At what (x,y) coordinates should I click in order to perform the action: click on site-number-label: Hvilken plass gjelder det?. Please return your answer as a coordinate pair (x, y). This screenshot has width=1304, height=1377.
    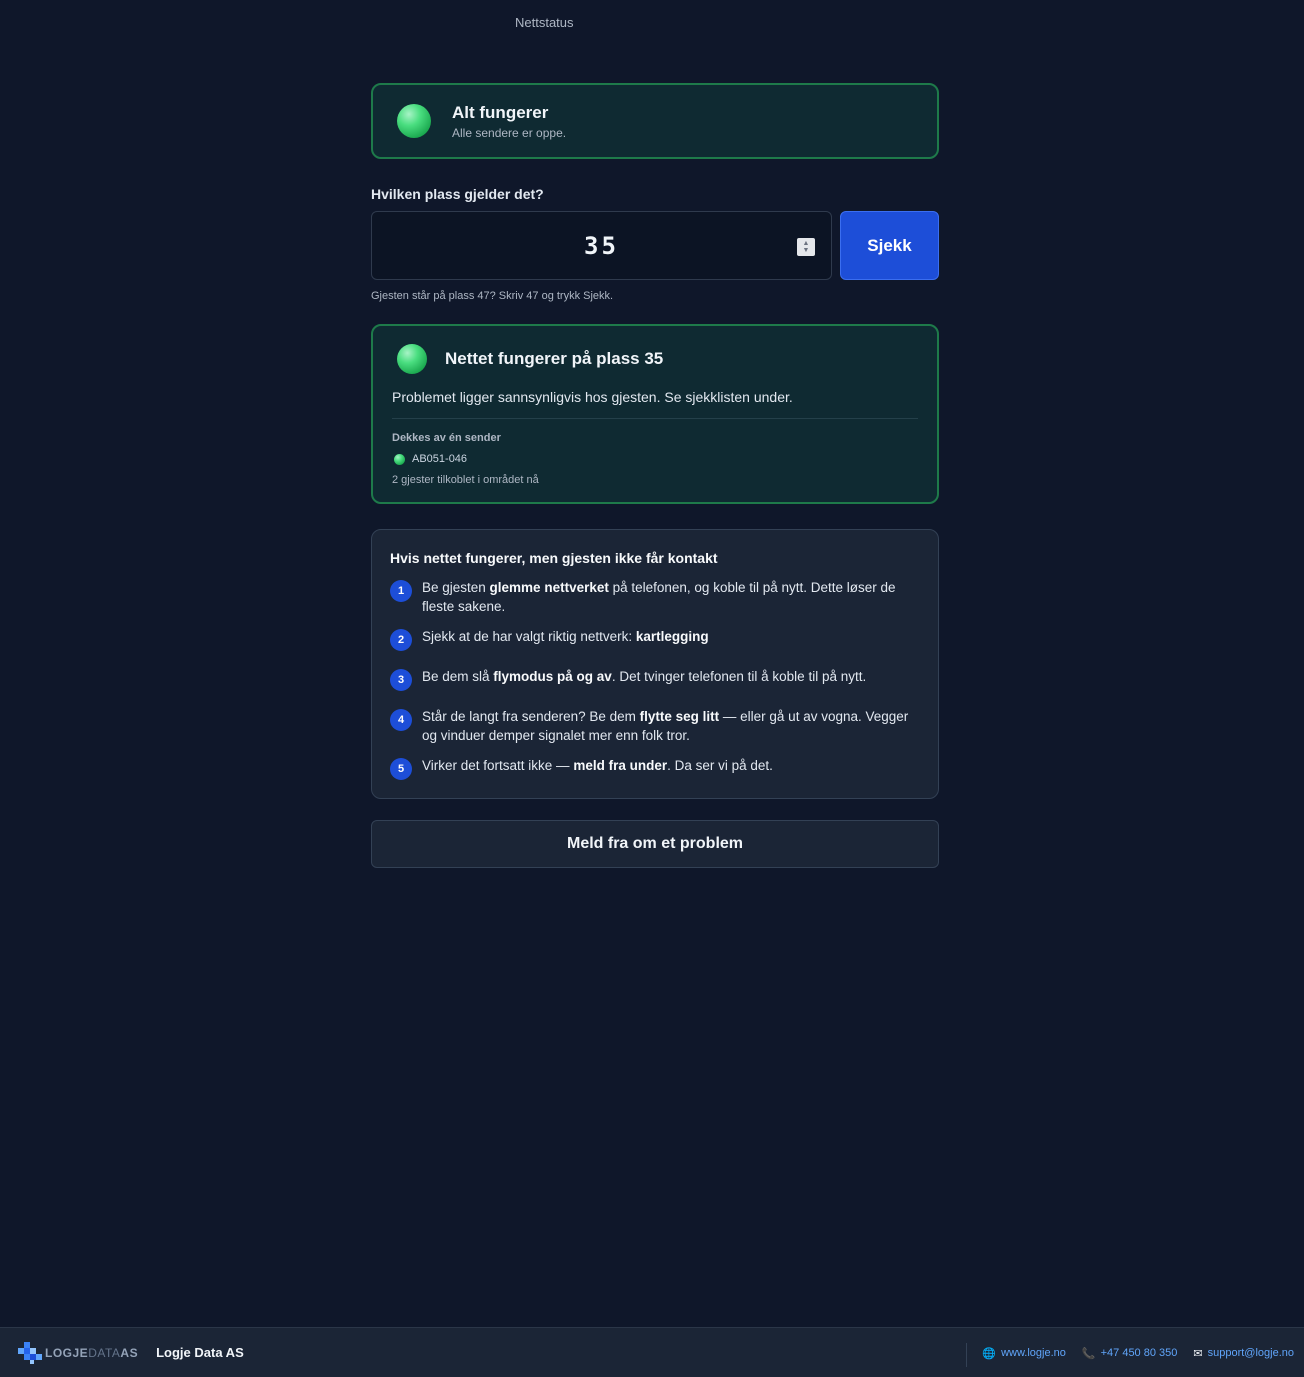
    Looking at the image, I should click on (457, 194).